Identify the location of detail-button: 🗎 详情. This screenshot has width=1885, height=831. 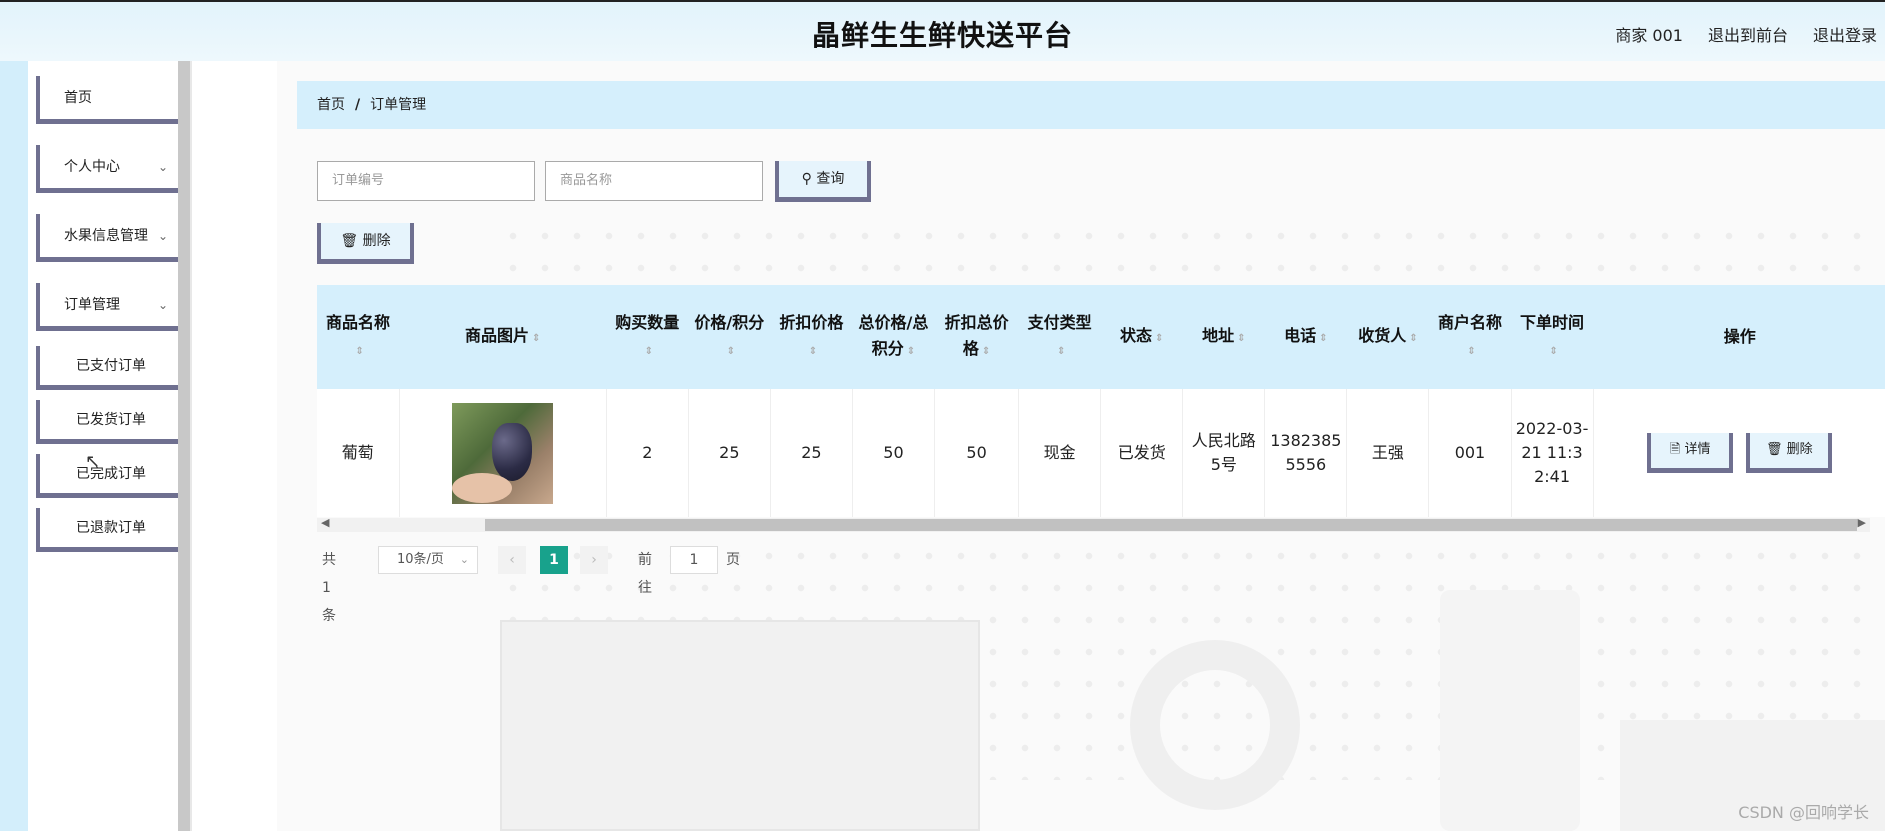
(1690, 453).